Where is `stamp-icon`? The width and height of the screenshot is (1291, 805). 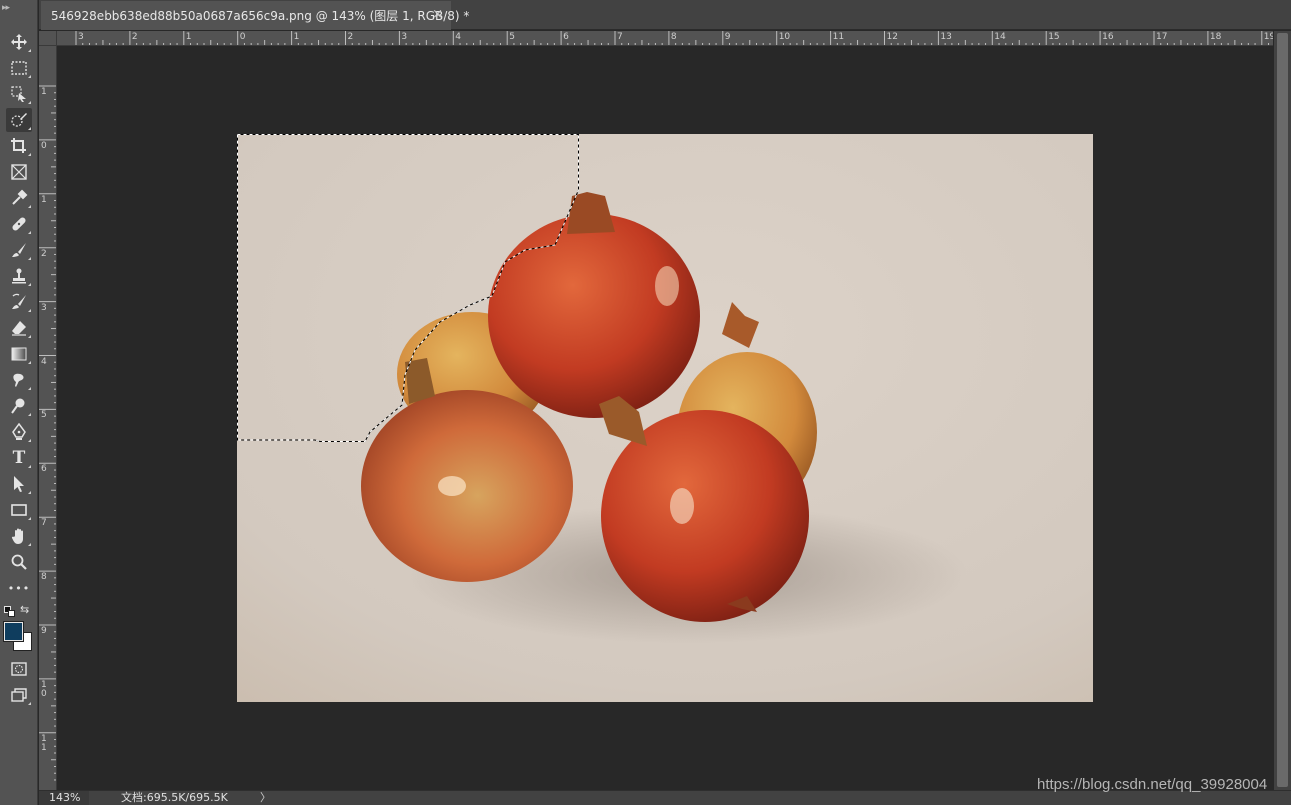 stamp-icon is located at coordinates (19, 276).